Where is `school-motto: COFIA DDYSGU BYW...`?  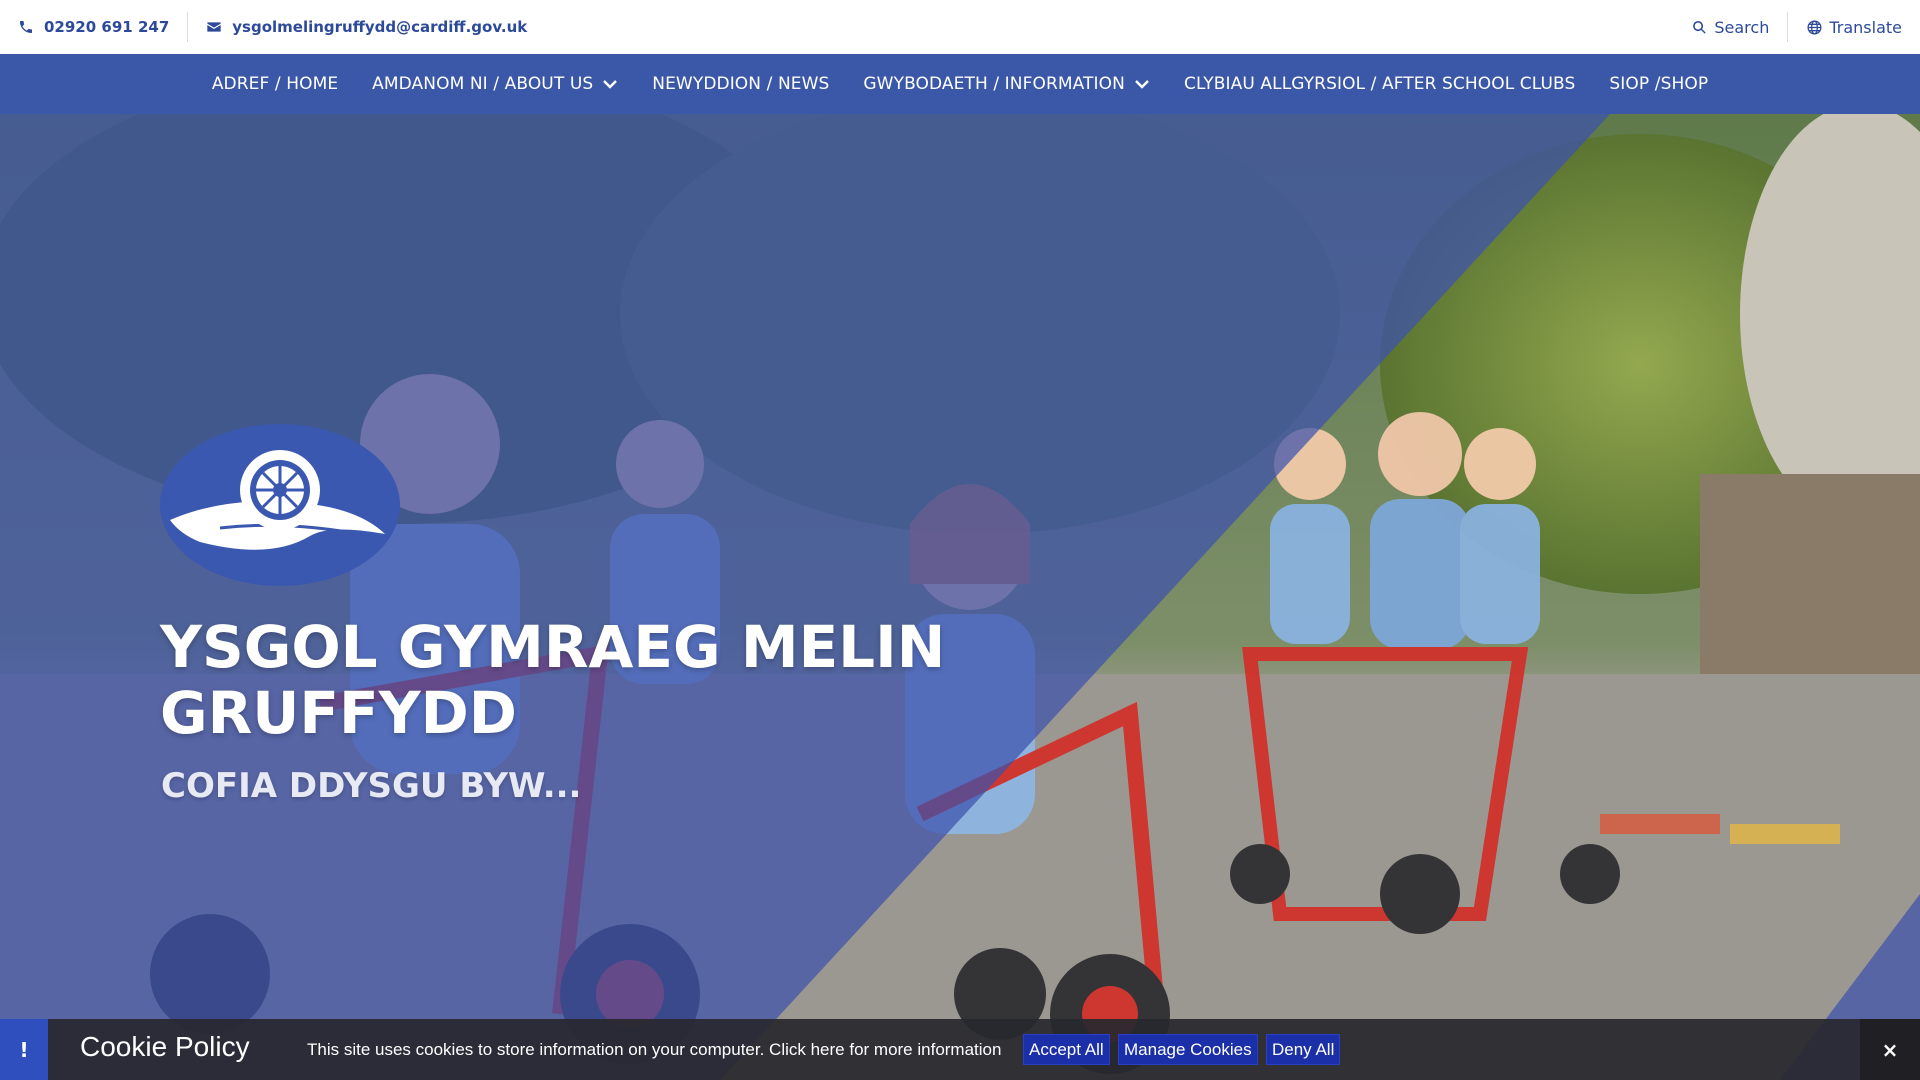 school-motto: COFIA DDYSGU BYW... is located at coordinates (371, 786).